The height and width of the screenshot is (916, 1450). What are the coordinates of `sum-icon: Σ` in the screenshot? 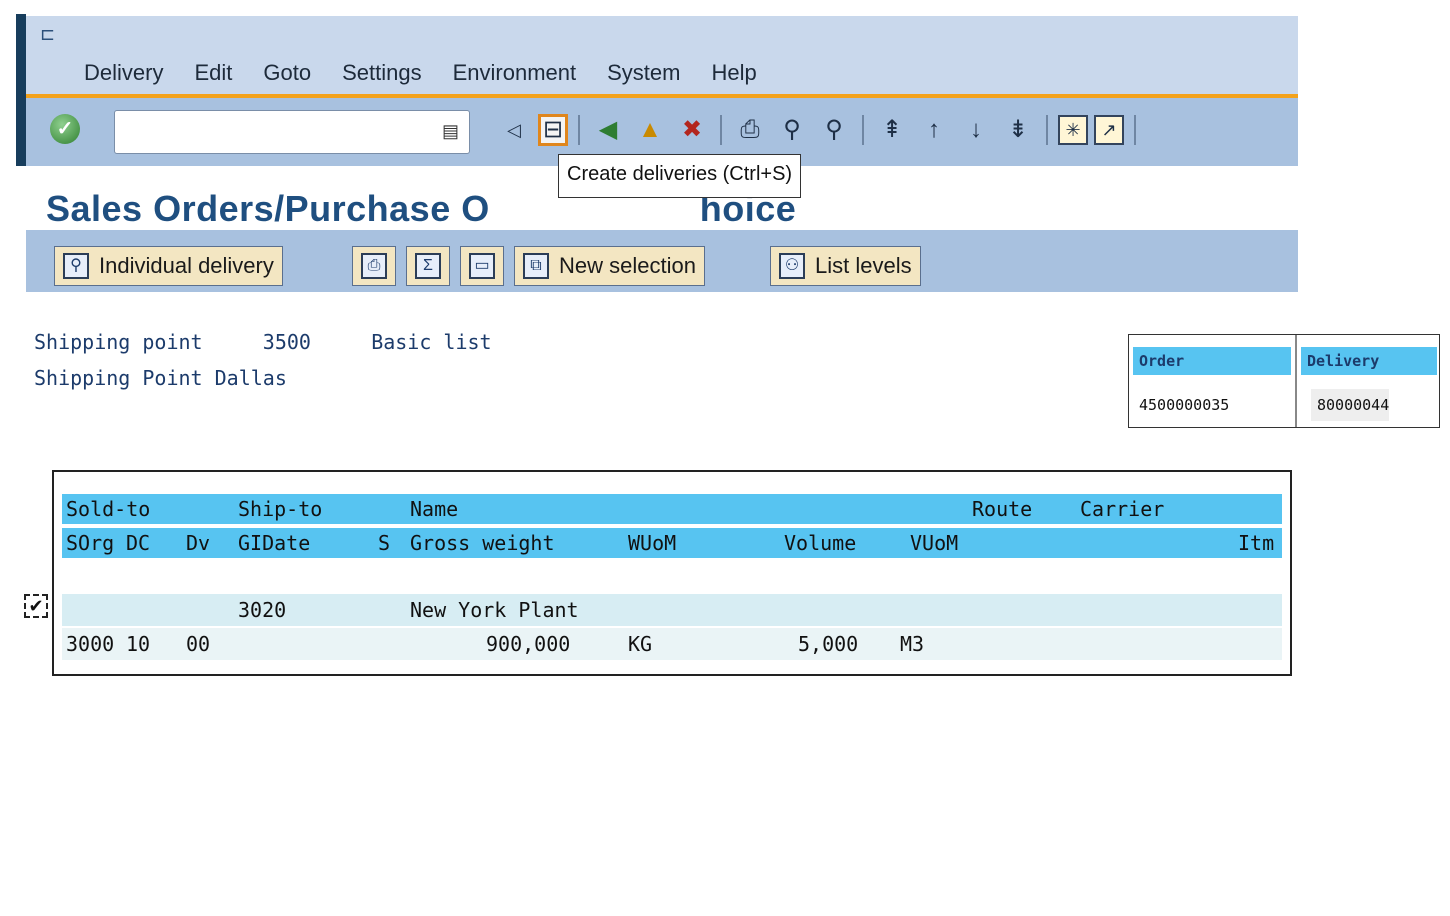 It's located at (428, 266).